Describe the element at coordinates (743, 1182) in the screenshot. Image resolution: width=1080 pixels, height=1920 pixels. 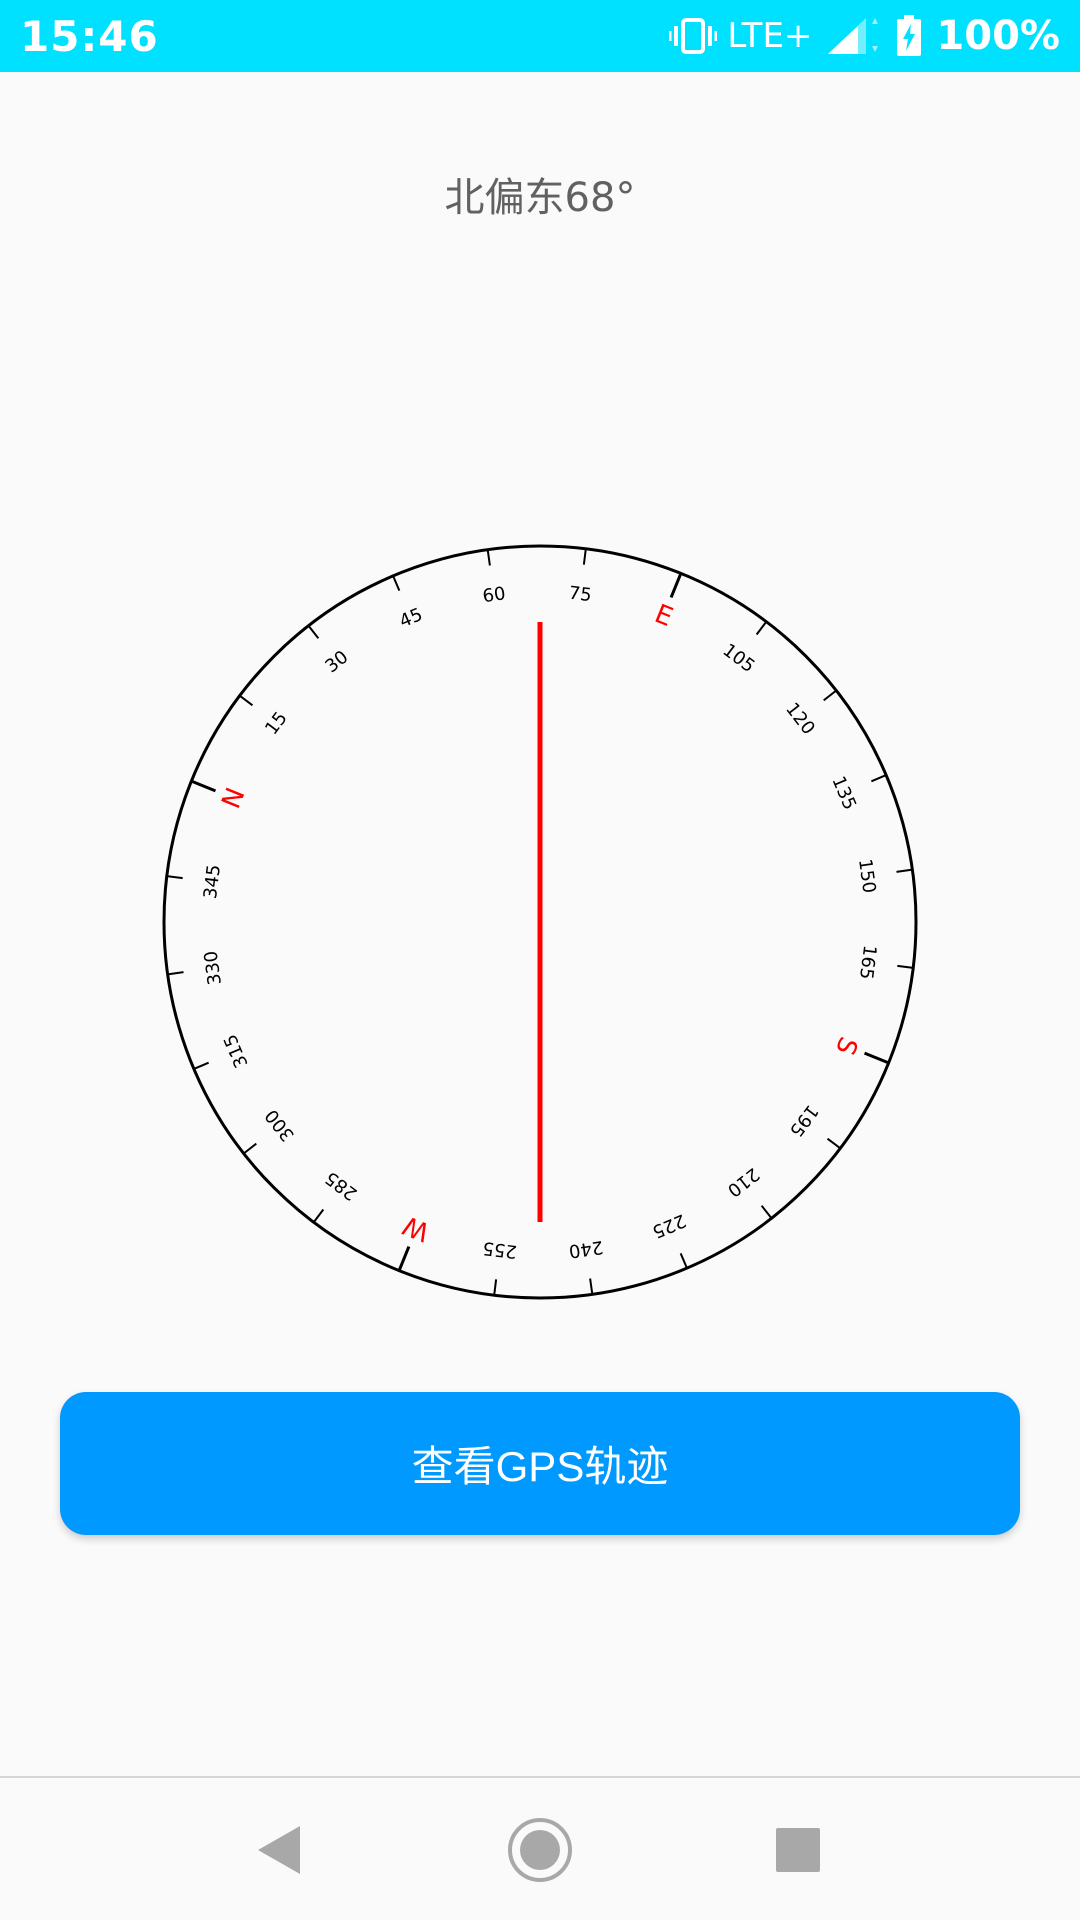
I see `compass-degree-label: 210` at that location.